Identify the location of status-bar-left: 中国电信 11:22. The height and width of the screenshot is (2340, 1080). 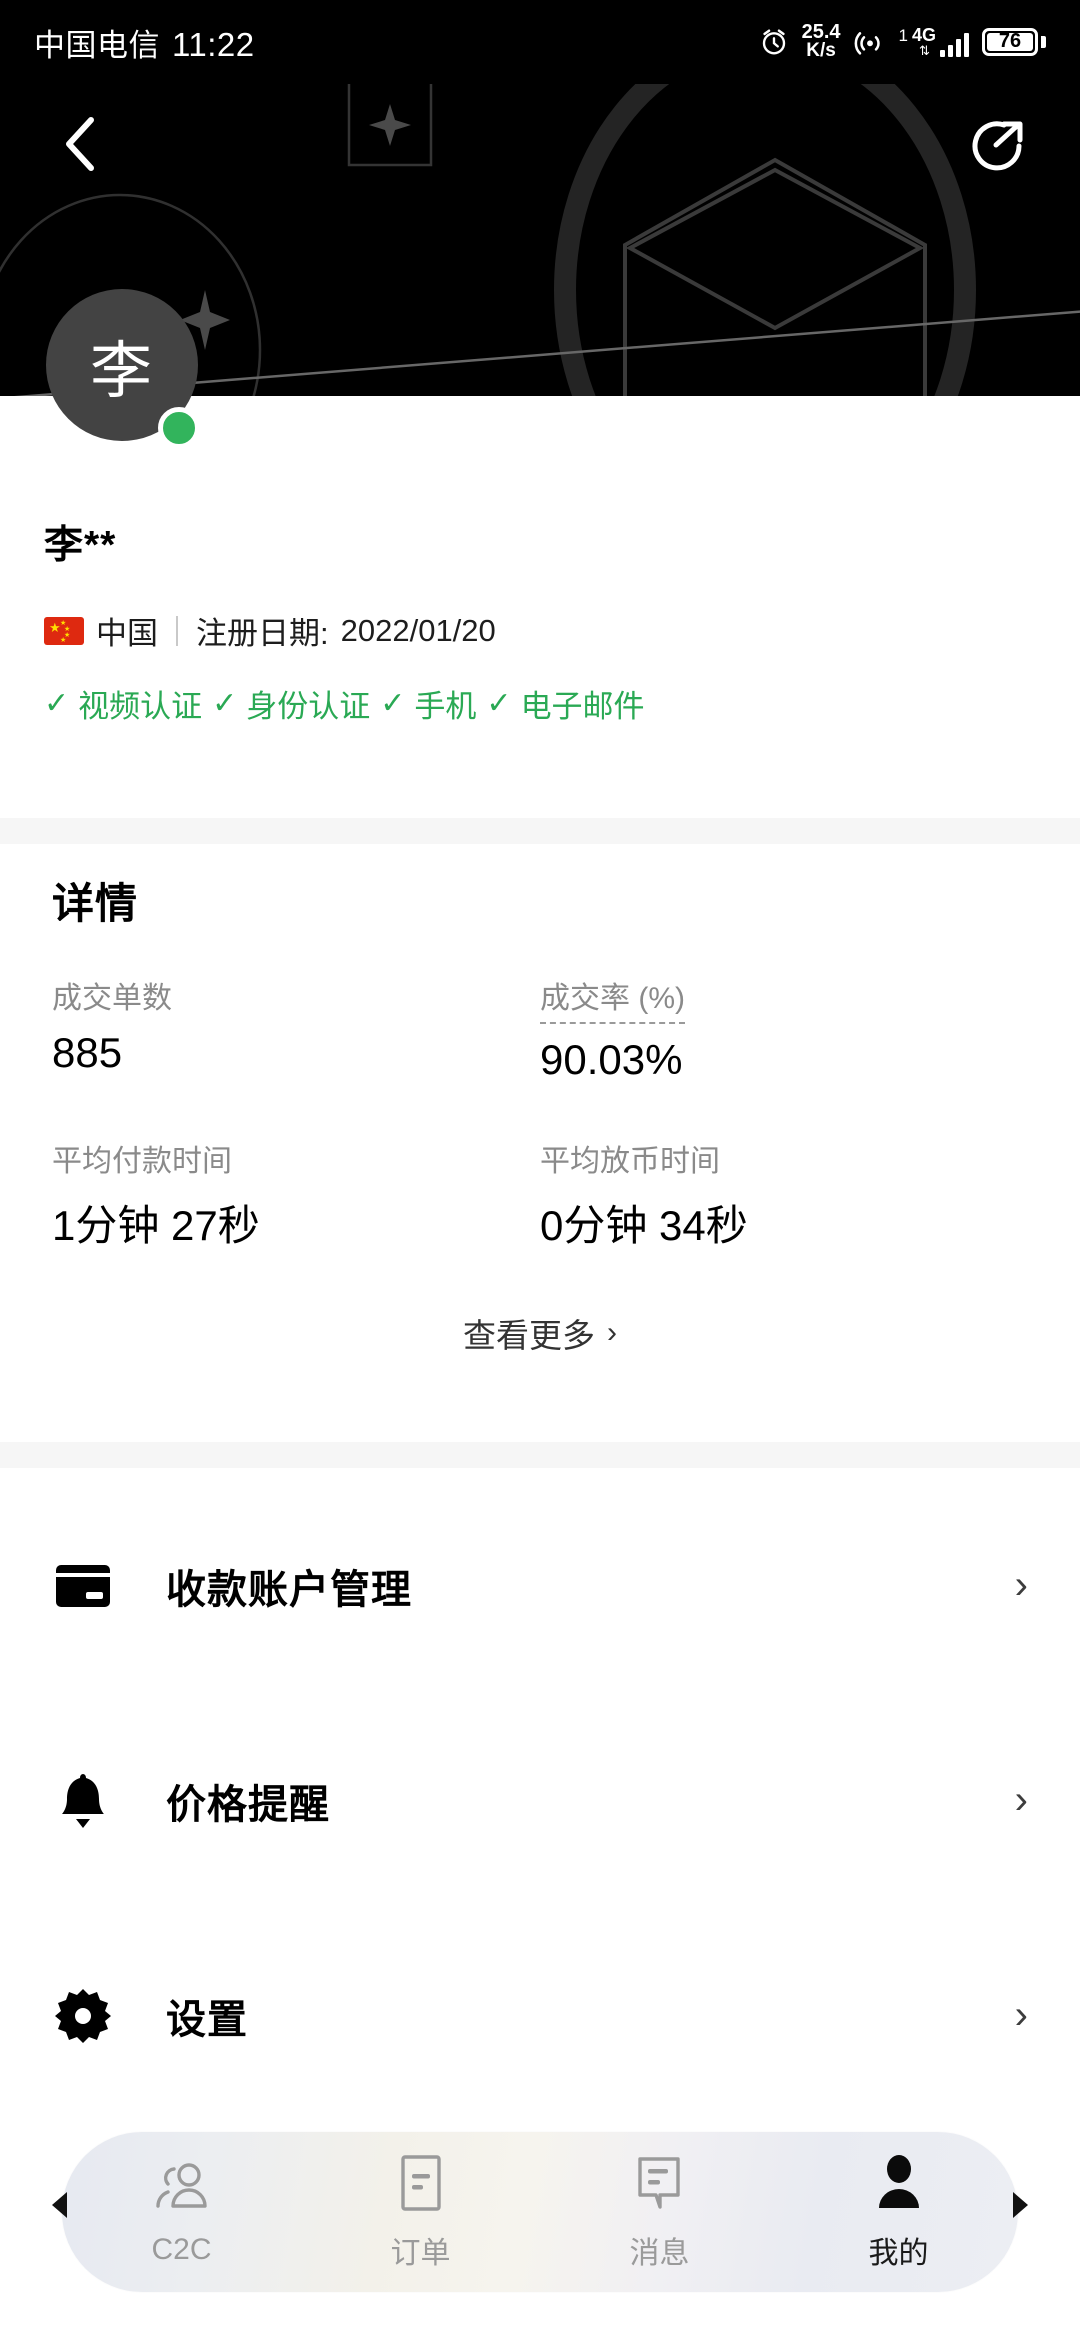
(144, 42).